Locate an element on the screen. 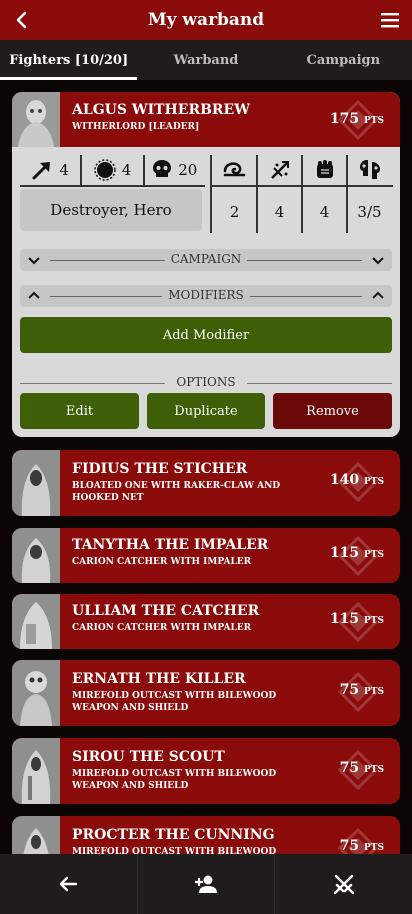  edit-button: Edit is located at coordinates (79, 411).